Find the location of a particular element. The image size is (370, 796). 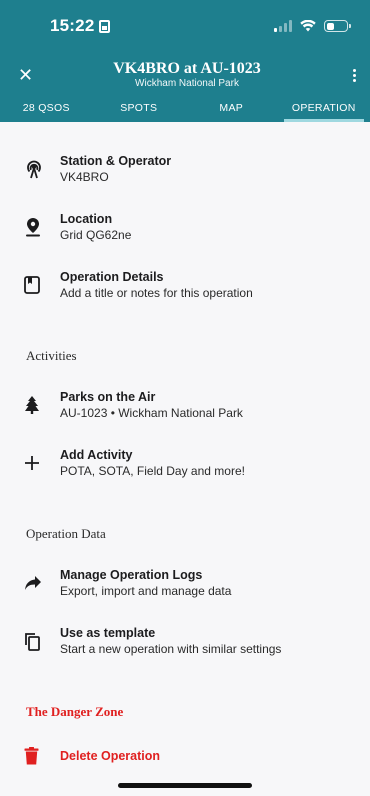

tab-spots: SPOTS is located at coordinates (139, 110).